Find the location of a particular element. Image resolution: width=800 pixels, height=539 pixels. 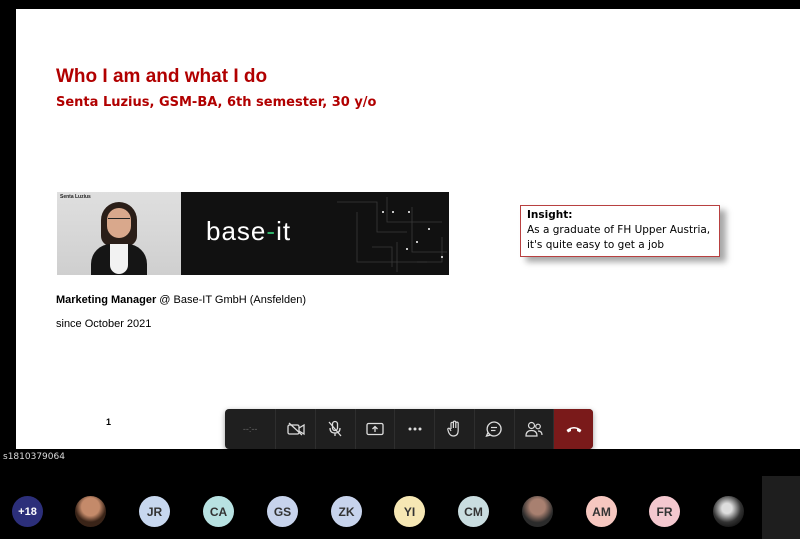

chat-icon is located at coordinates (493, 429).